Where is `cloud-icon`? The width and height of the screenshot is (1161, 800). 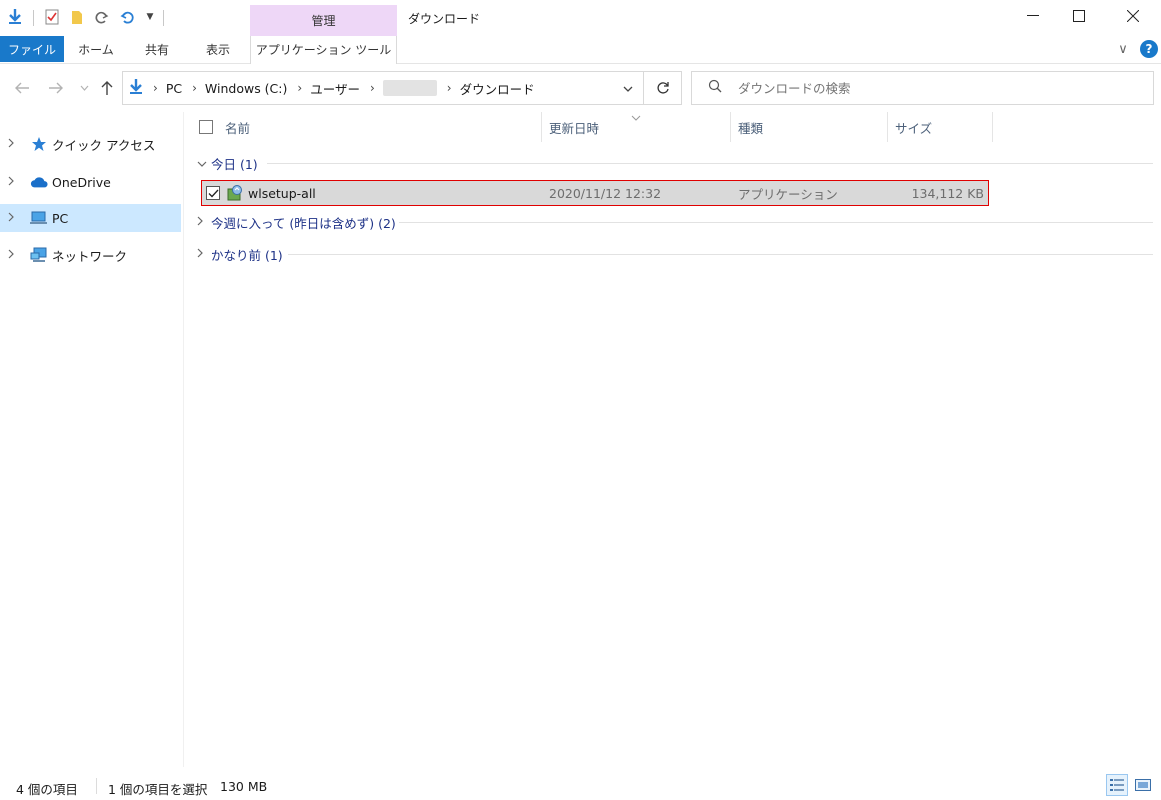
cloud-icon is located at coordinates (39, 182).